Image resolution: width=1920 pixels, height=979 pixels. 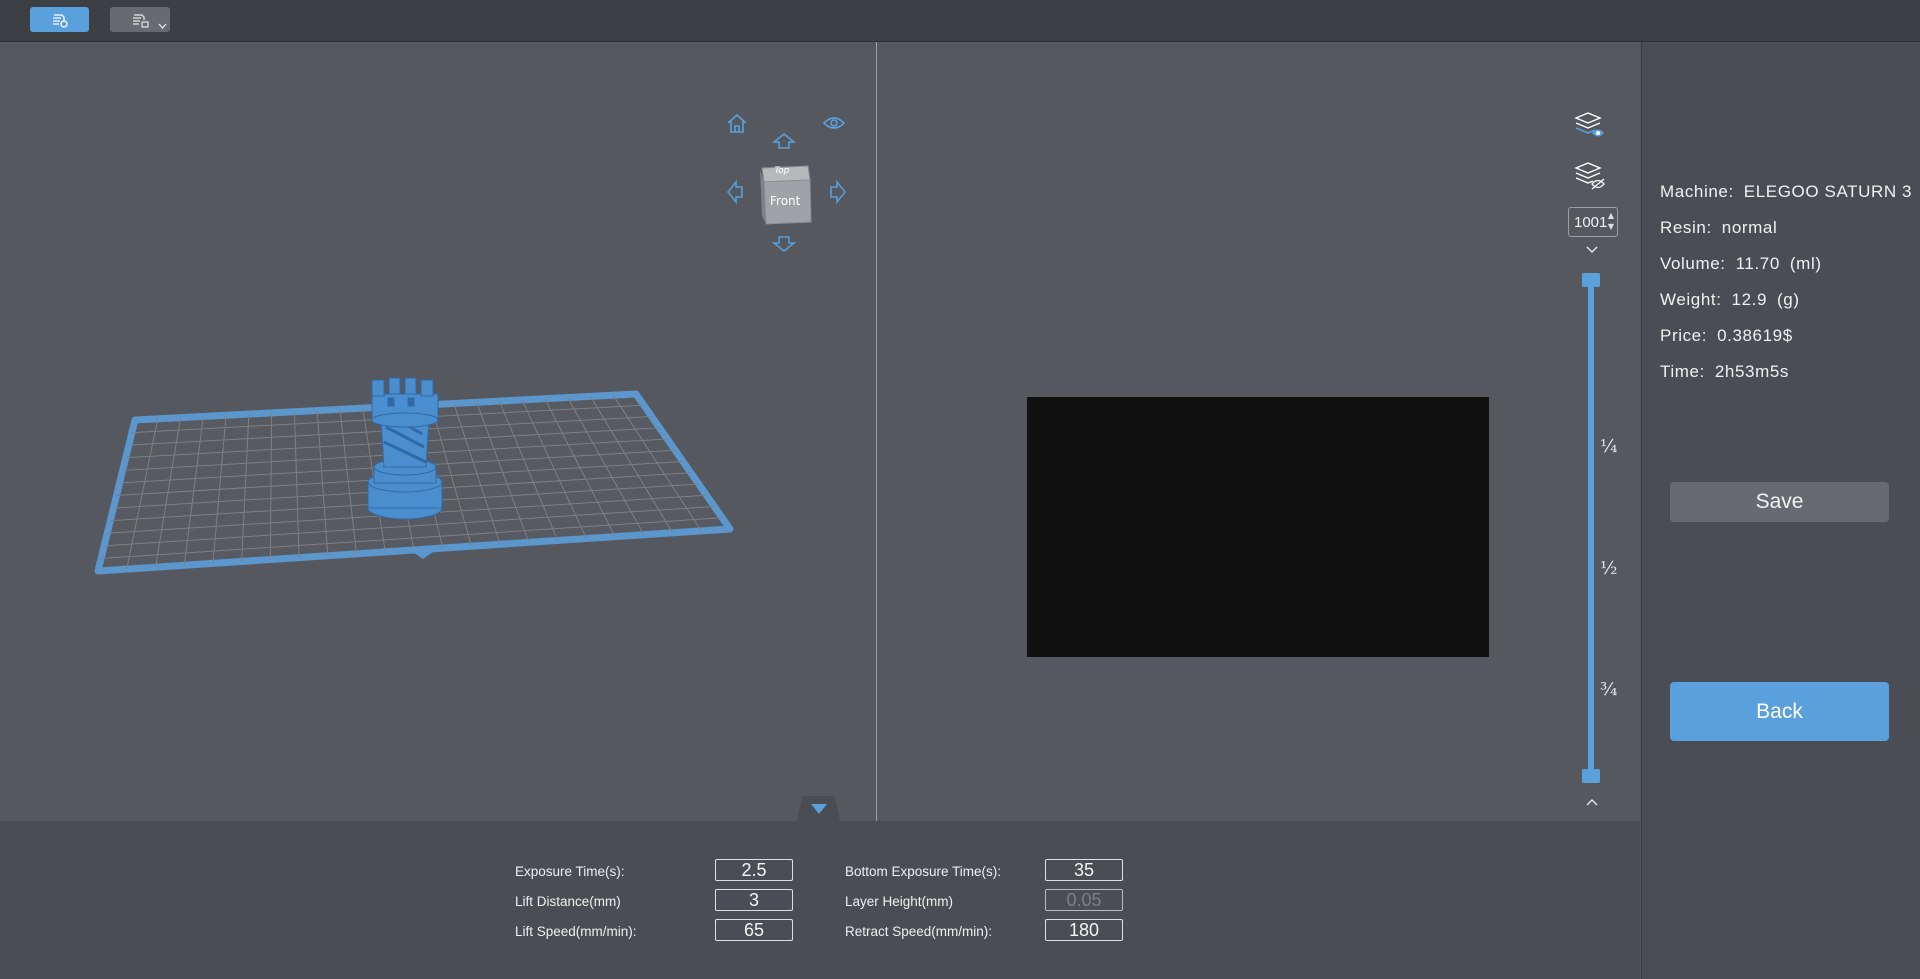 I want to click on lift-distance-field: 3, so click(x=754, y=900).